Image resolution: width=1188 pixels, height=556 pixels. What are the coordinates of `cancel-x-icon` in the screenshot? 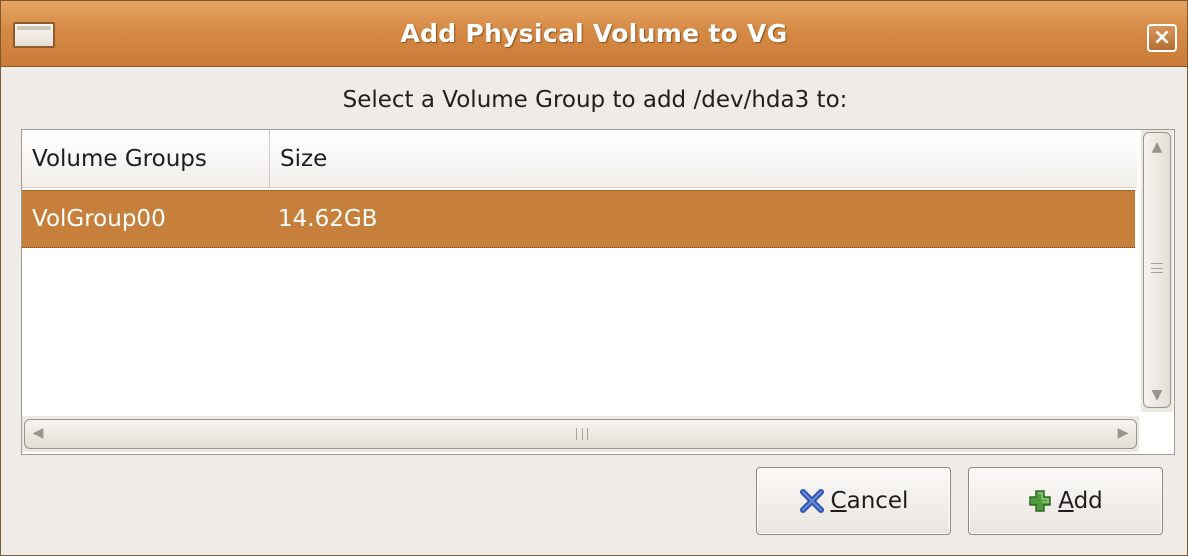 It's located at (812, 501).